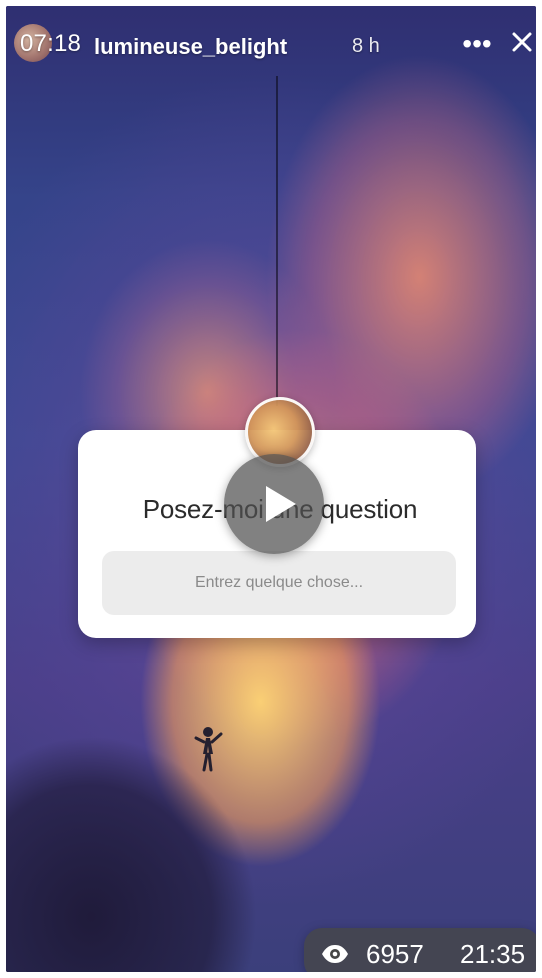  What do you see at coordinates (477, 44) in the screenshot?
I see `more-icon: •••` at bounding box center [477, 44].